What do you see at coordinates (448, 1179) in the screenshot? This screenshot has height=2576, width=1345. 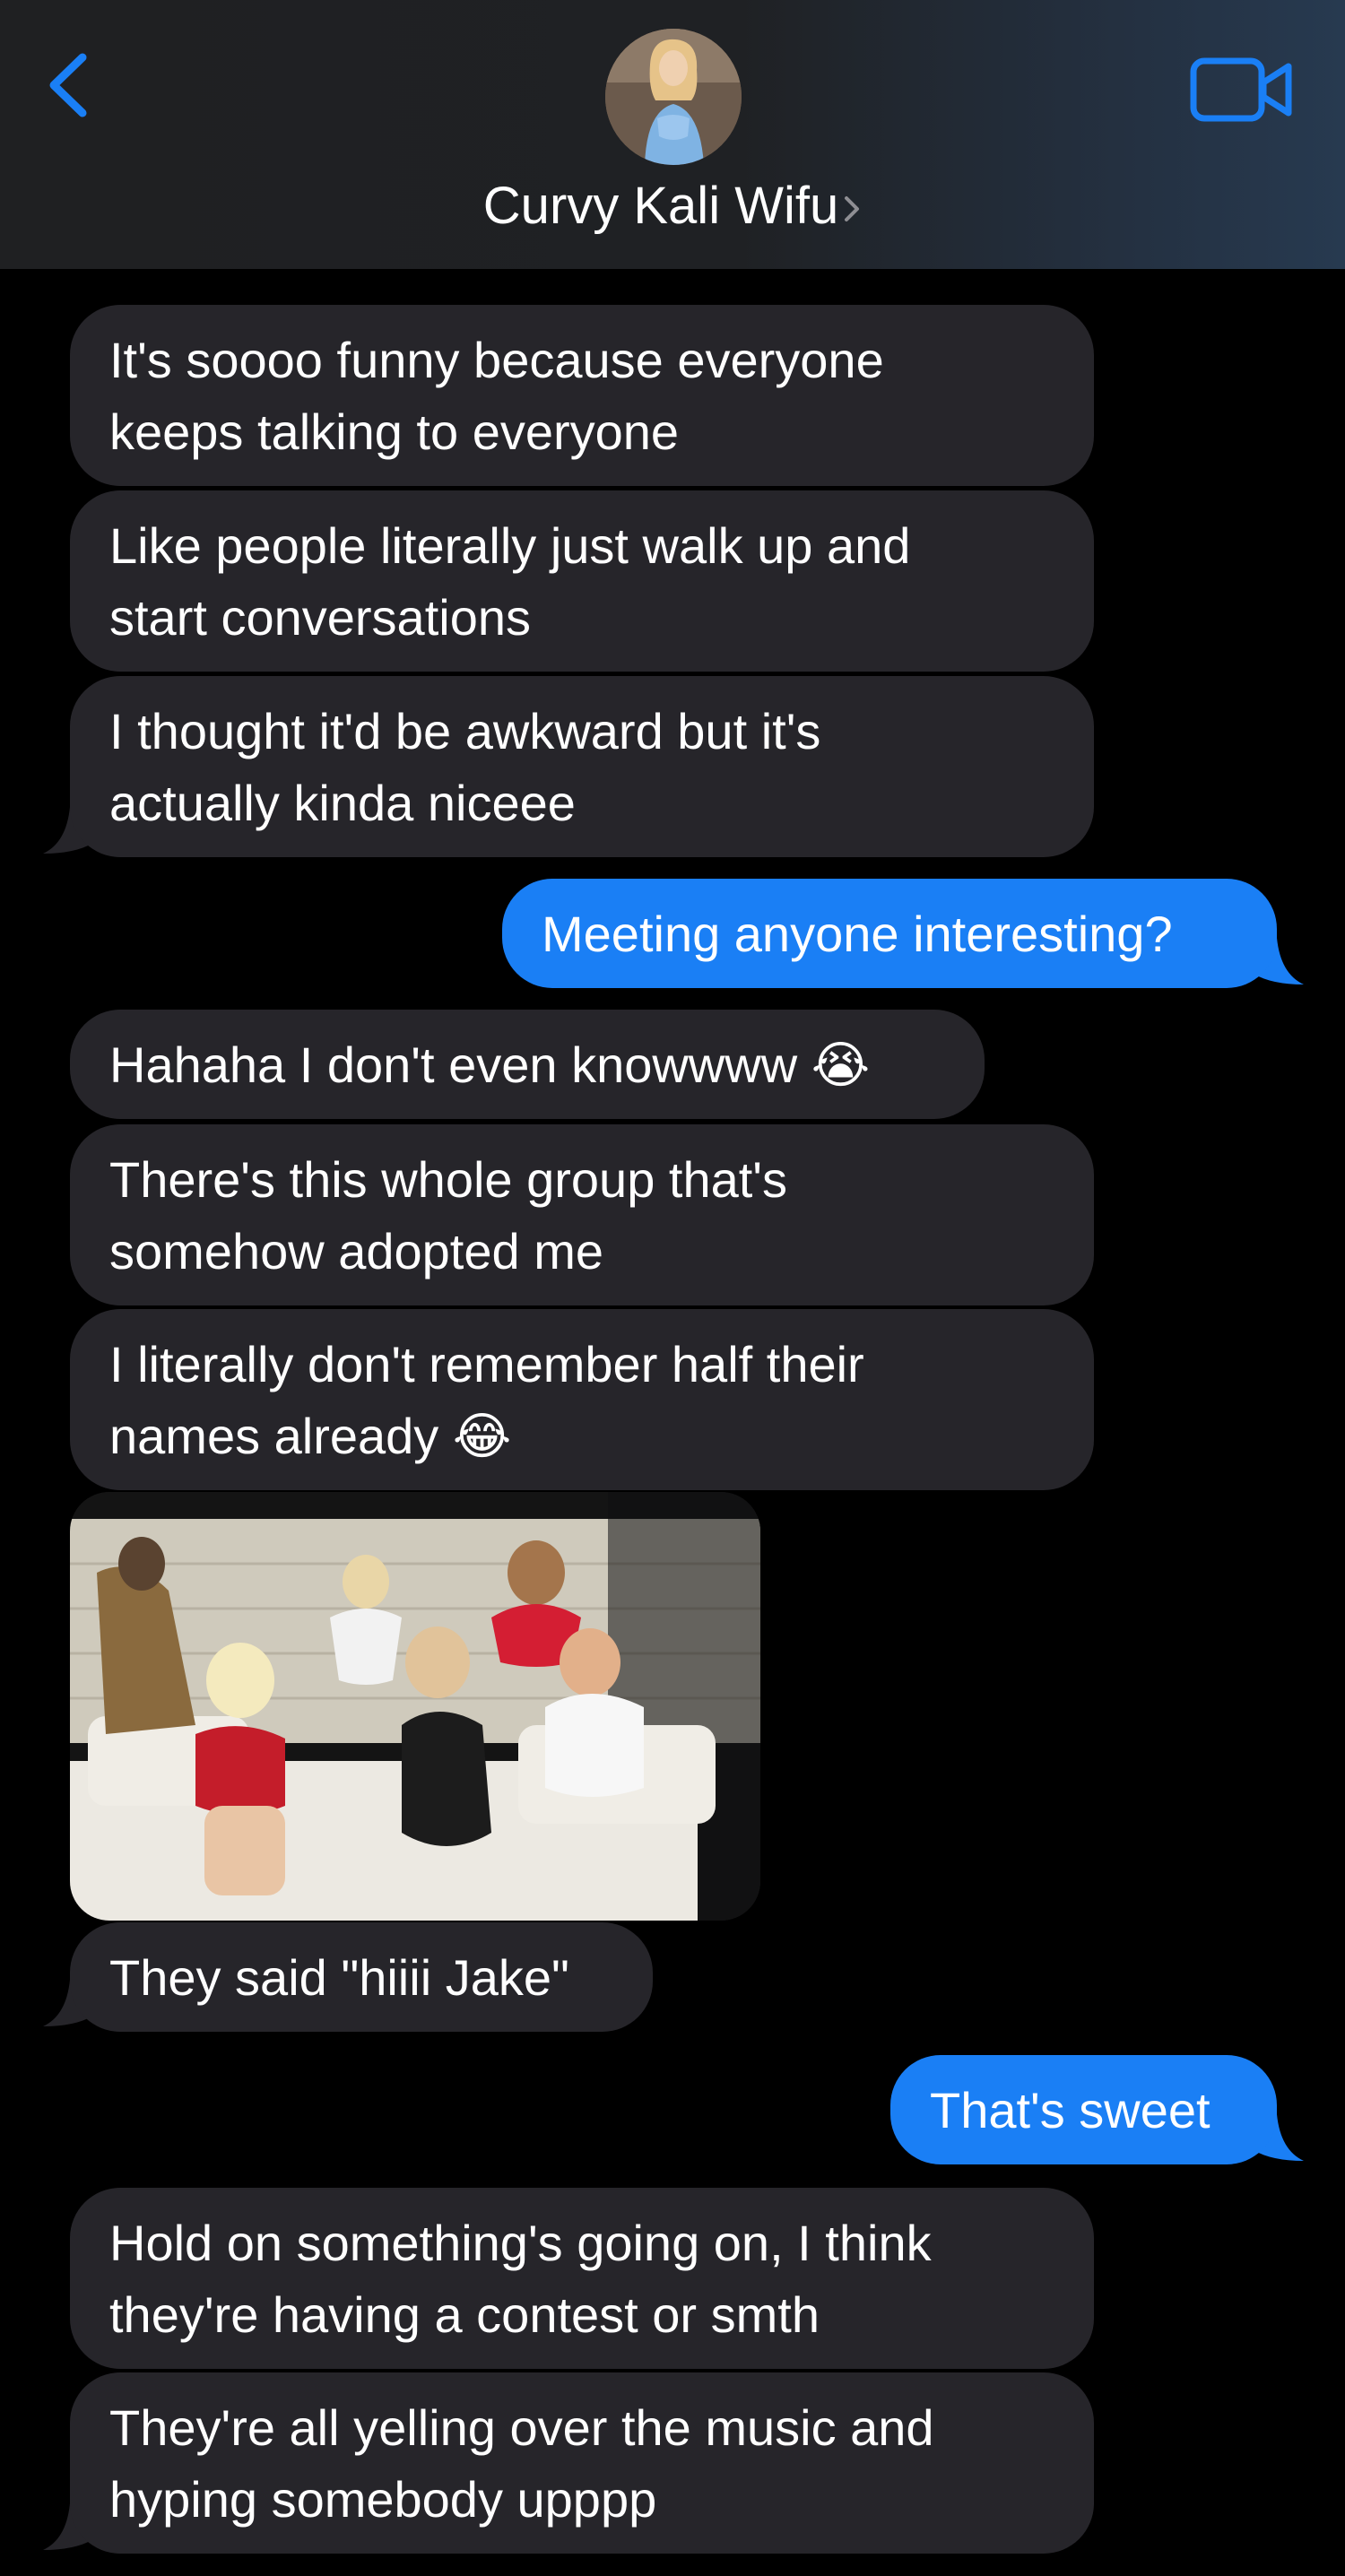 I see `message-line: There's this whole group that's` at bounding box center [448, 1179].